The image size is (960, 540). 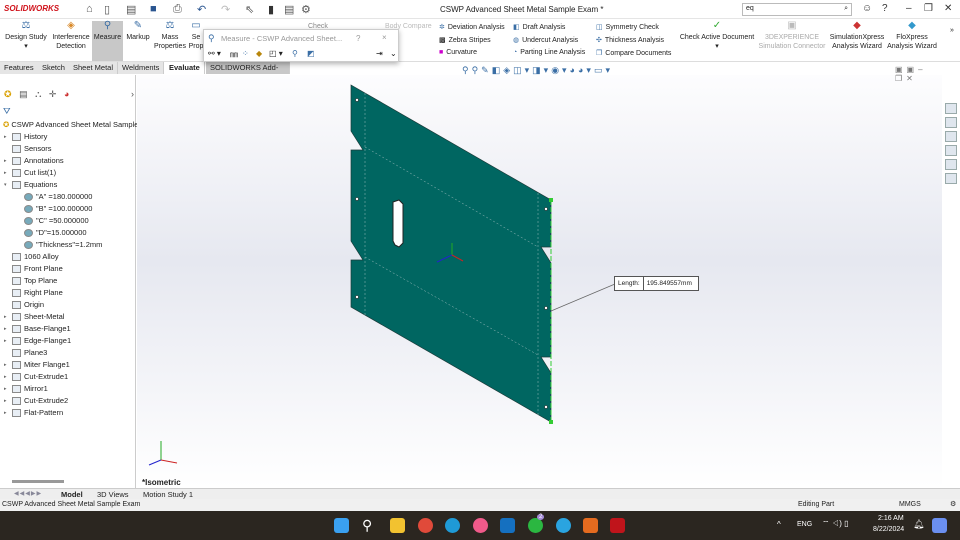 What do you see at coordinates (259, 53) in the screenshot?
I see `point-to-point-icon: ◆` at bounding box center [259, 53].